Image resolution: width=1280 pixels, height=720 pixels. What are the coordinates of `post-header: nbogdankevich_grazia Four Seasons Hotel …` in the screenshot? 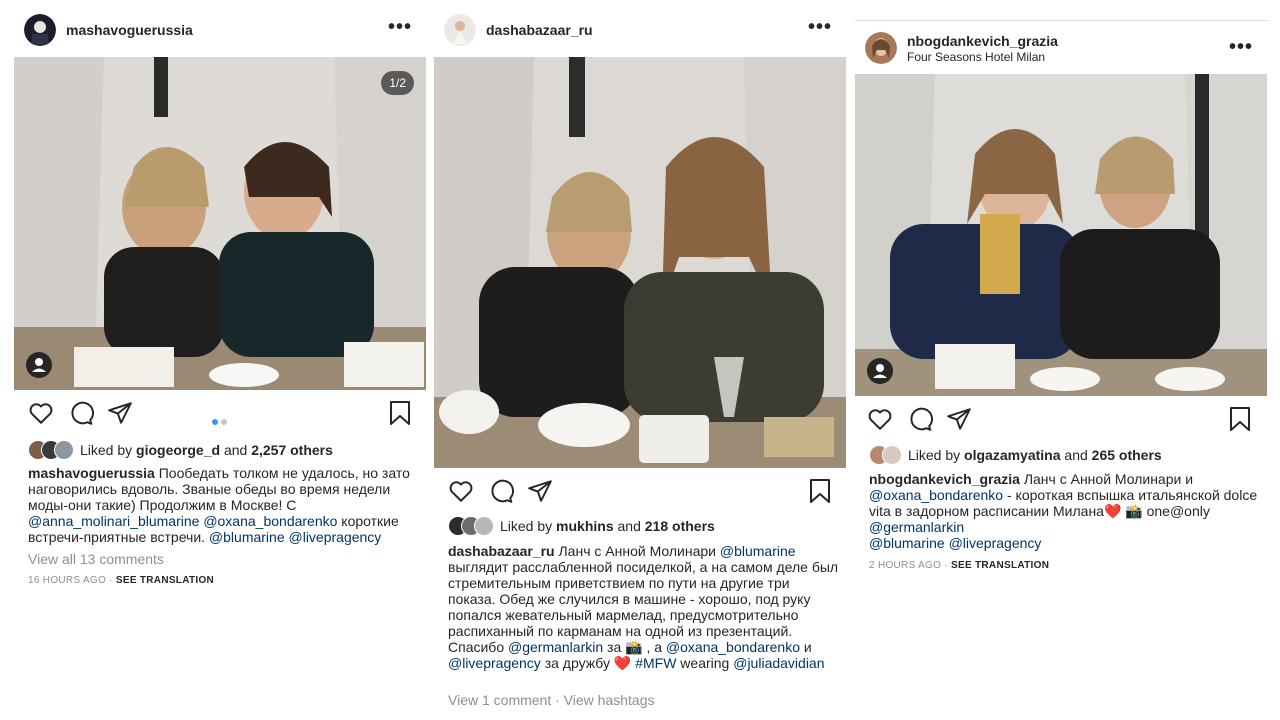 It's located at (1061, 52).